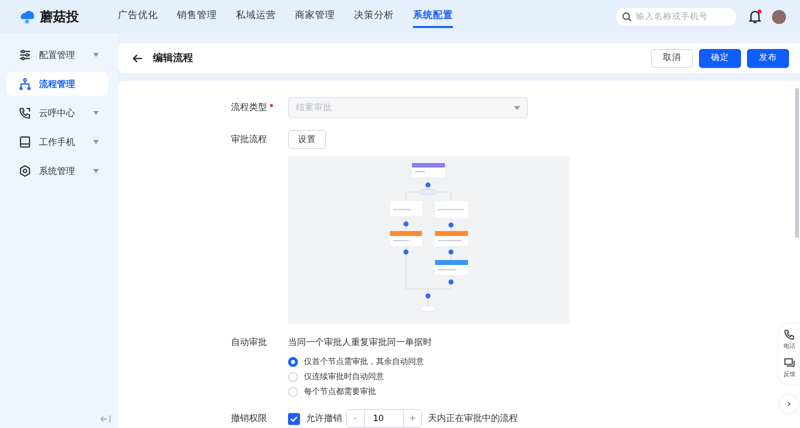 Image resolution: width=800 pixels, height=428 pixels. I want to click on nav-tab: 系统配置, so click(433, 16).